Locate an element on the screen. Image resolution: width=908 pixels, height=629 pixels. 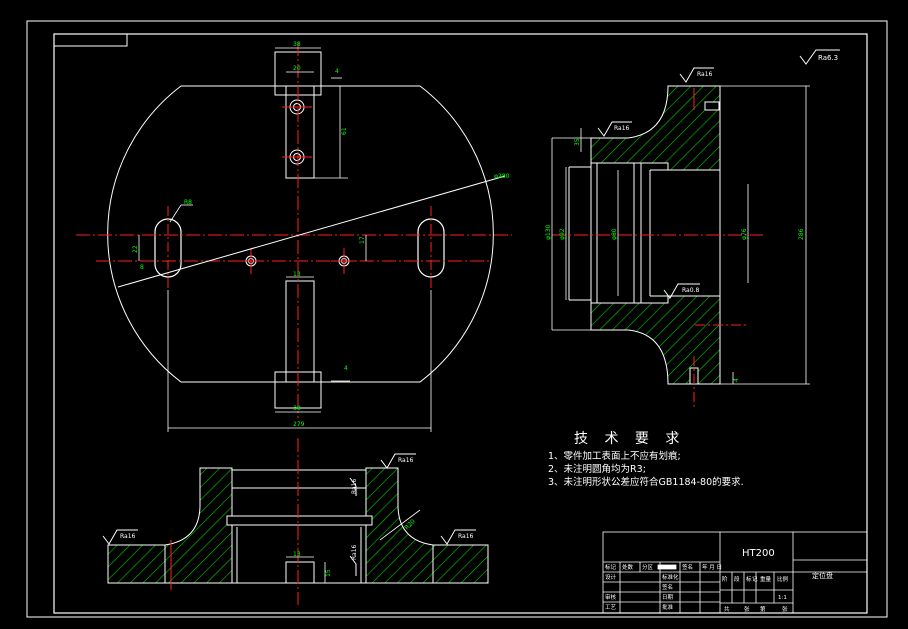
tb-weight: 重量 is located at coordinates (766, 579).